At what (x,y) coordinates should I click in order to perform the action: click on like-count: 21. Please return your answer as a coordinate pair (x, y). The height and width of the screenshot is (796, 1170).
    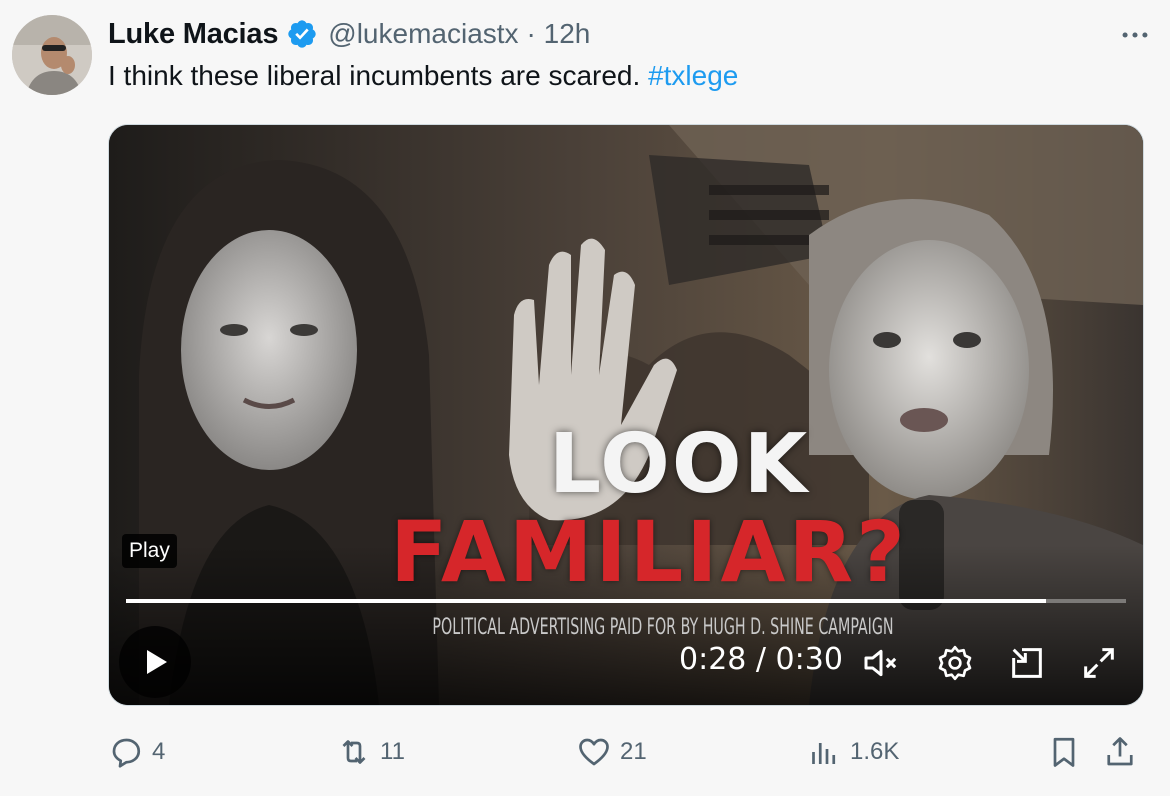
    Looking at the image, I should click on (633, 751).